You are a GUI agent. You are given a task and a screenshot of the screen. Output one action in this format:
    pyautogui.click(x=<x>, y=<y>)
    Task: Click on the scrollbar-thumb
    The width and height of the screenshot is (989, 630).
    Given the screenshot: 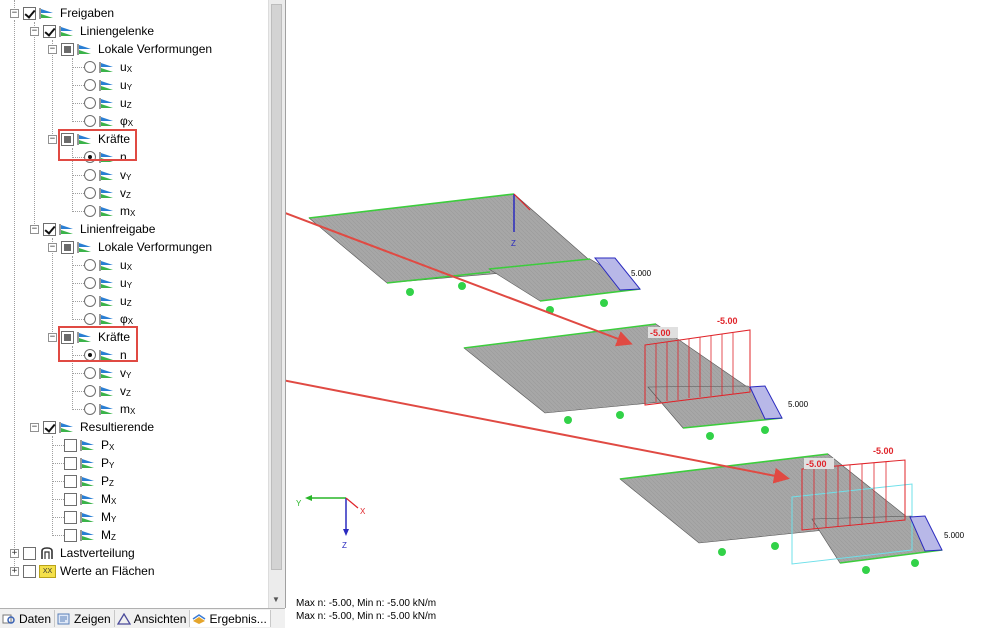 What is the action you would take?
    pyautogui.click(x=276, y=287)
    